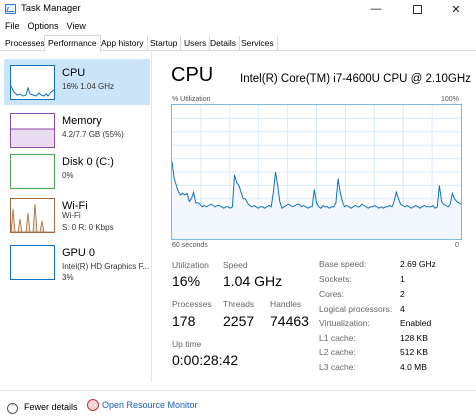  Describe the element at coordinates (402, 294) in the screenshot. I see `spec-value: 2` at that location.